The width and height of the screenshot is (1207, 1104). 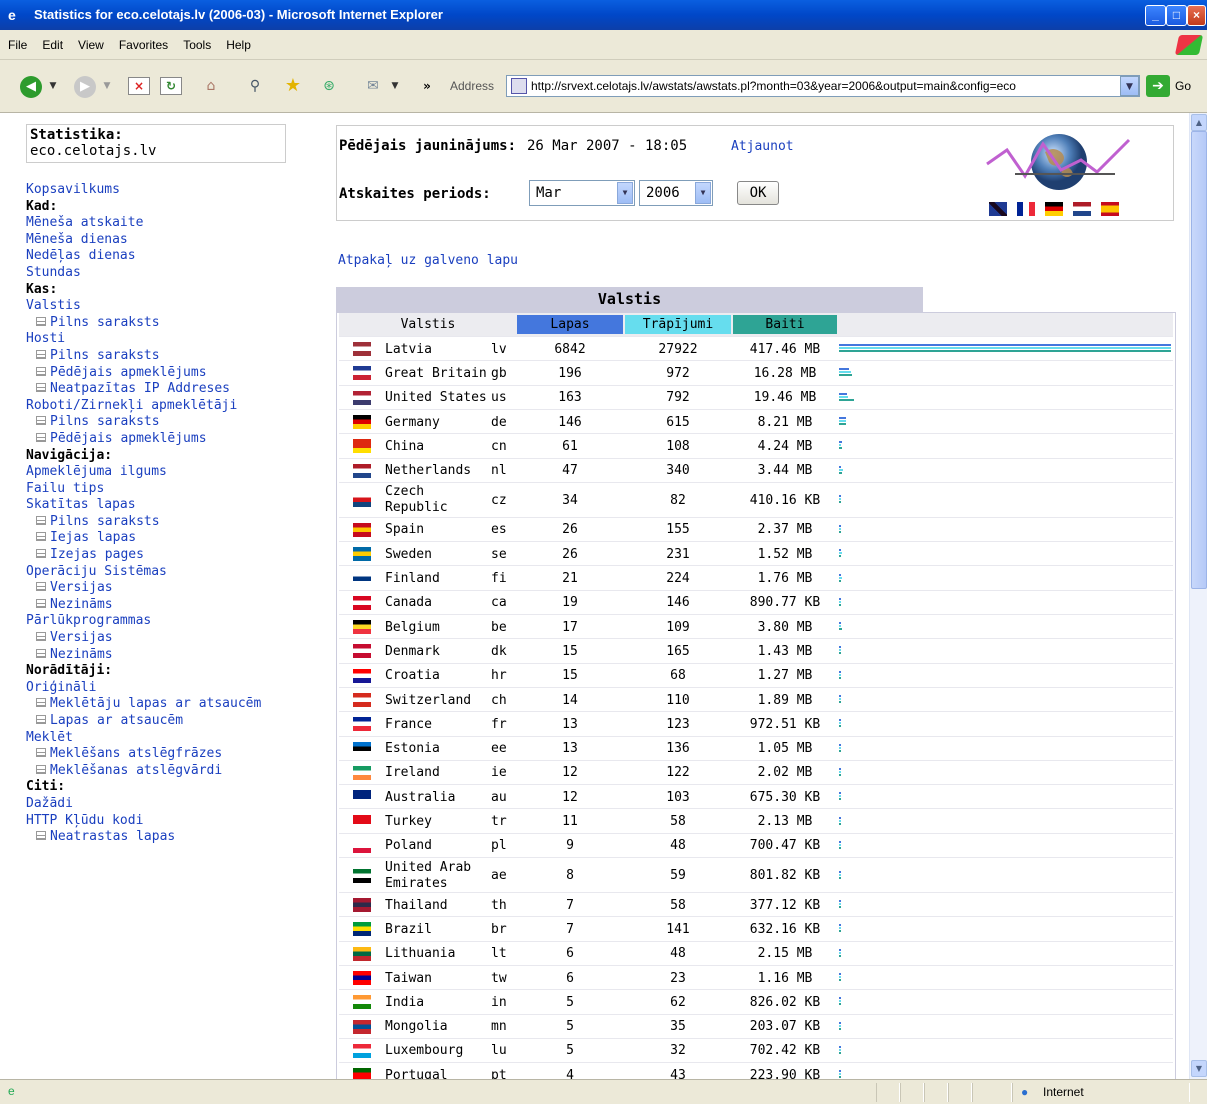 What do you see at coordinates (756, 674) in the screenshot?
I see `table-row: Croatia hr 15 68 1.27 MB` at bounding box center [756, 674].